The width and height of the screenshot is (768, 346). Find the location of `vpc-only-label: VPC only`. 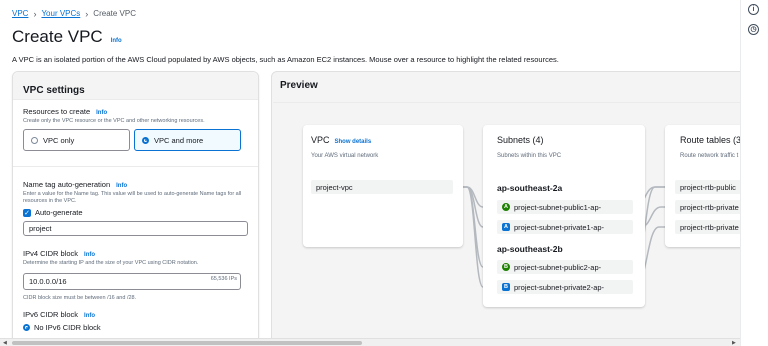

vpc-only-label: VPC only is located at coordinates (59, 140).